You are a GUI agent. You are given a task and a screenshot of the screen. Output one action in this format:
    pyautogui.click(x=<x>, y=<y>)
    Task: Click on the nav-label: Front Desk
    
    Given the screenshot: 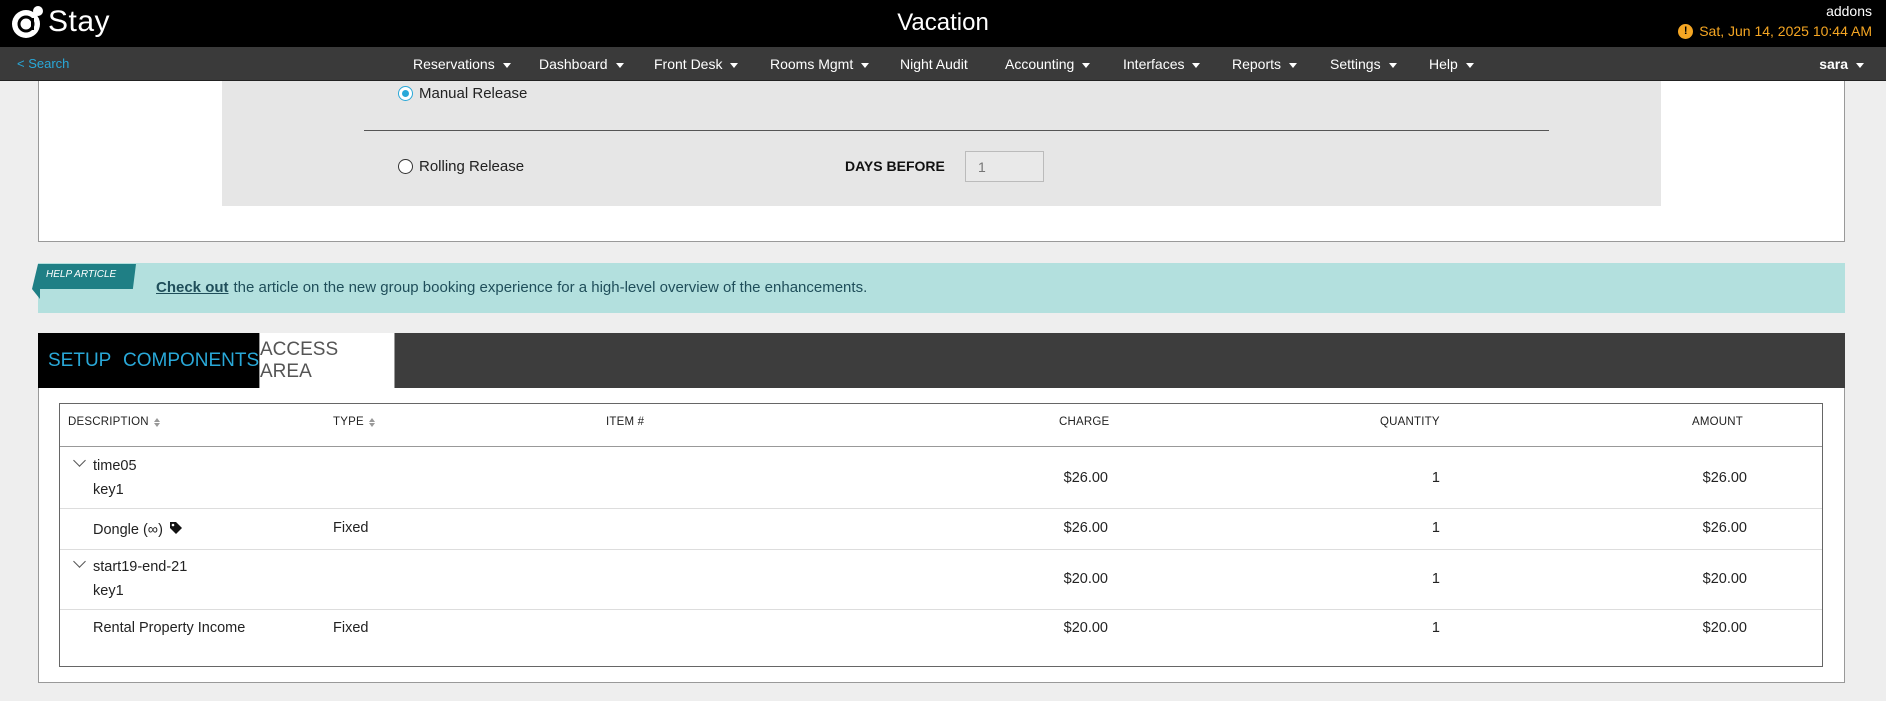 What is the action you would take?
    pyautogui.click(x=688, y=64)
    